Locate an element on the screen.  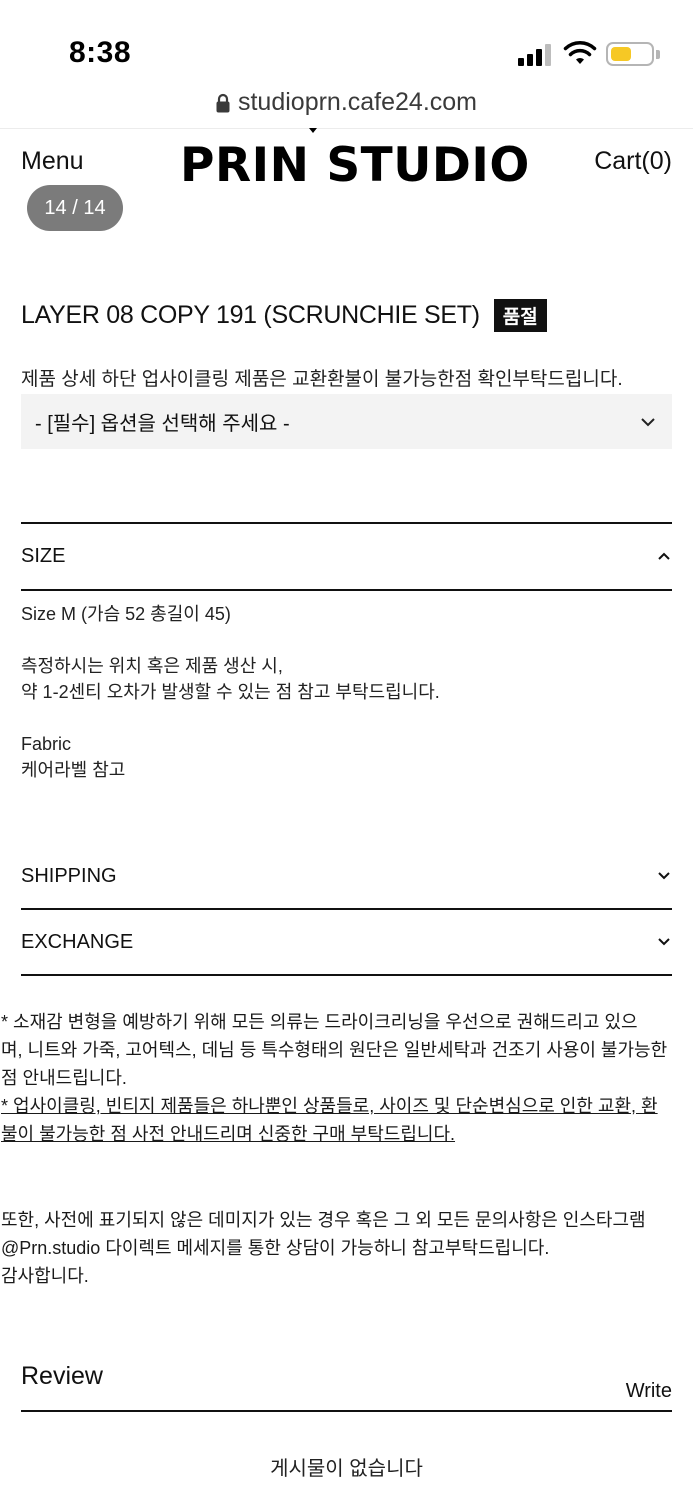
battery-level is located at coordinates (621, 54).